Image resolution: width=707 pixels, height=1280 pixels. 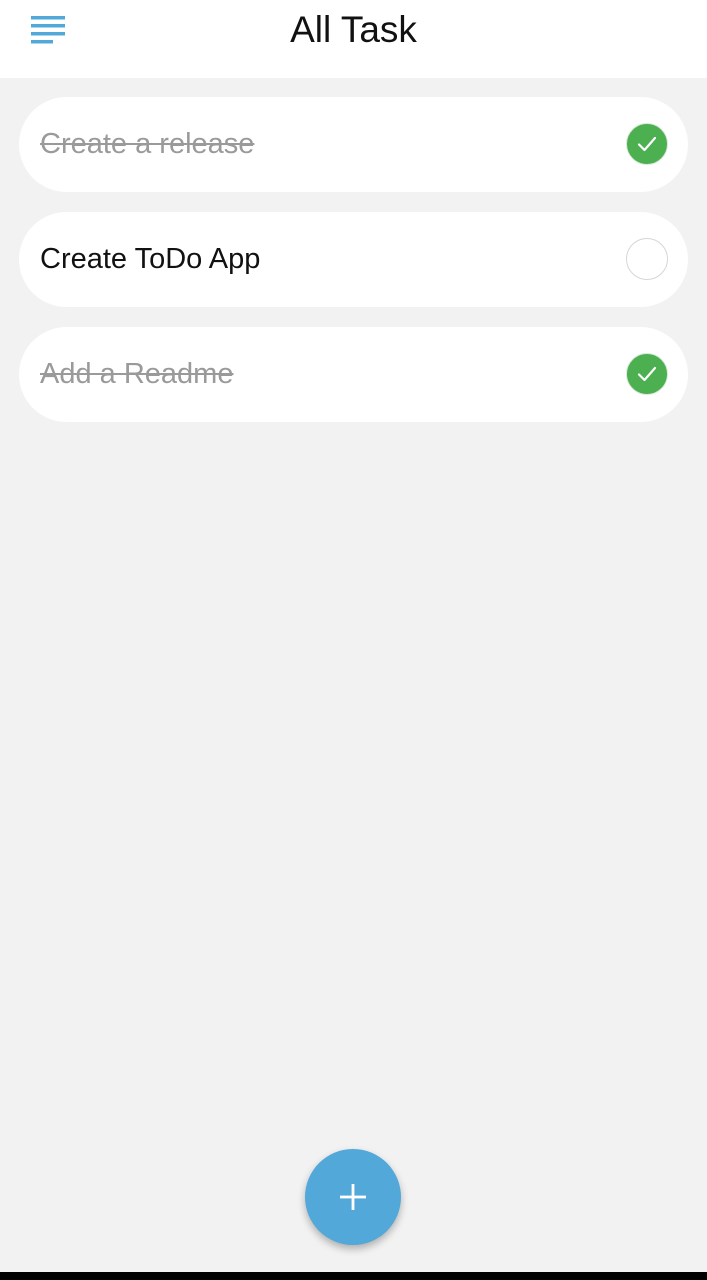 I want to click on task-item: Create ToDo App, so click(x=353, y=259).